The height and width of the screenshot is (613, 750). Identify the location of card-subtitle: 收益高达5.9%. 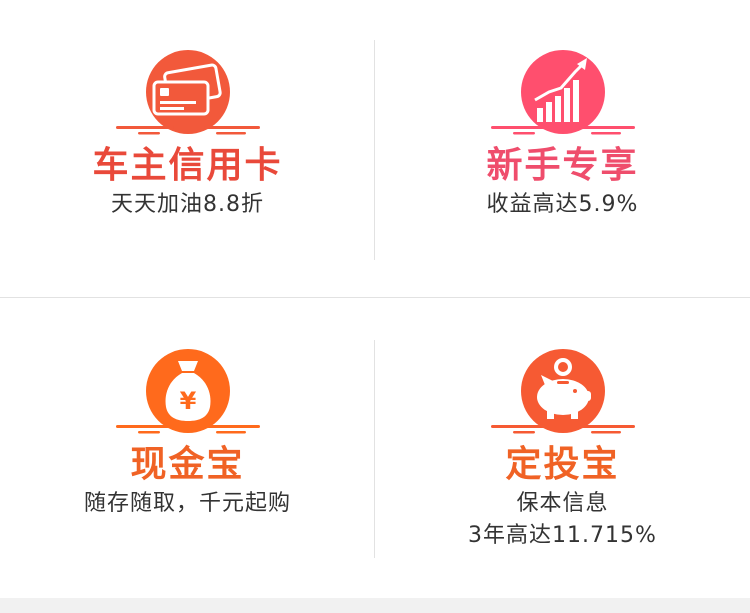
(562, 204).